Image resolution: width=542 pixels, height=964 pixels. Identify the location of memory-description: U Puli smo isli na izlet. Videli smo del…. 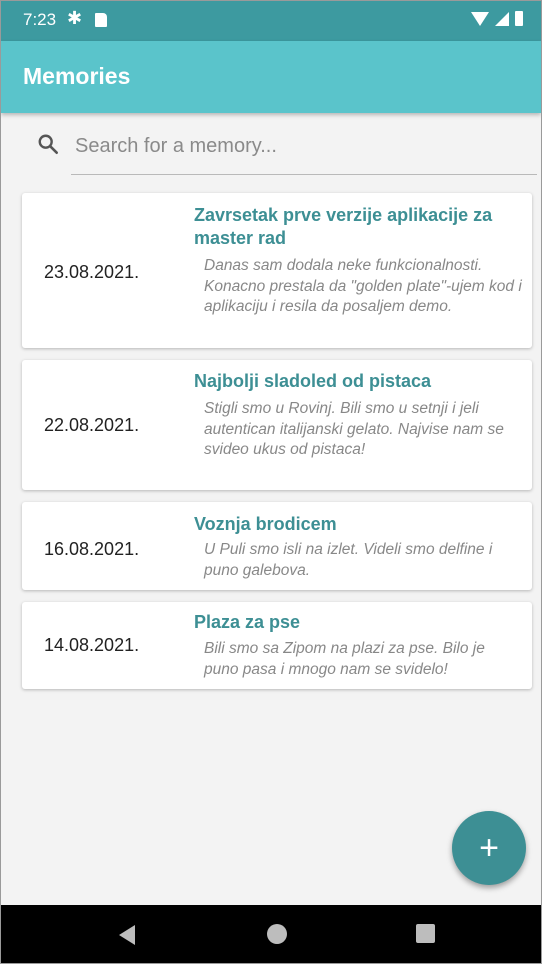
(348, 560).